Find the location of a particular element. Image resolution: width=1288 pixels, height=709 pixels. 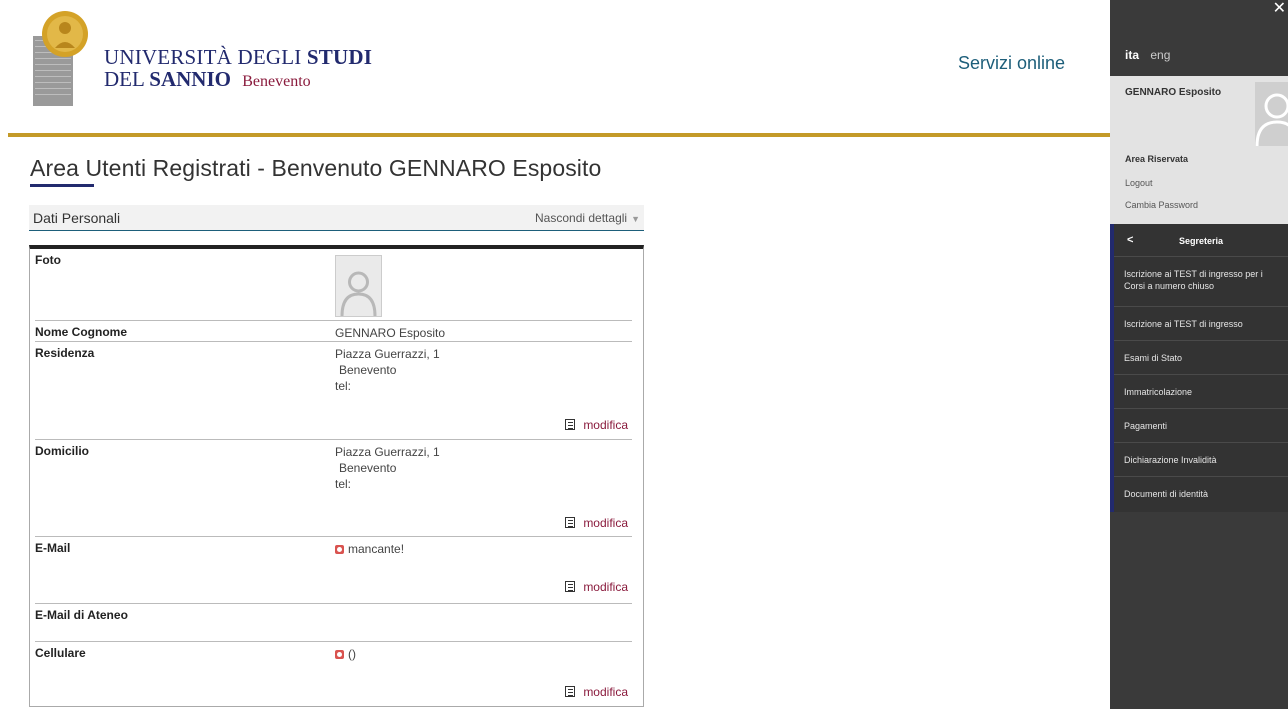

table-row-nome: Nome Cognome GENNARO Esposito is located at coordinates (333, 331).